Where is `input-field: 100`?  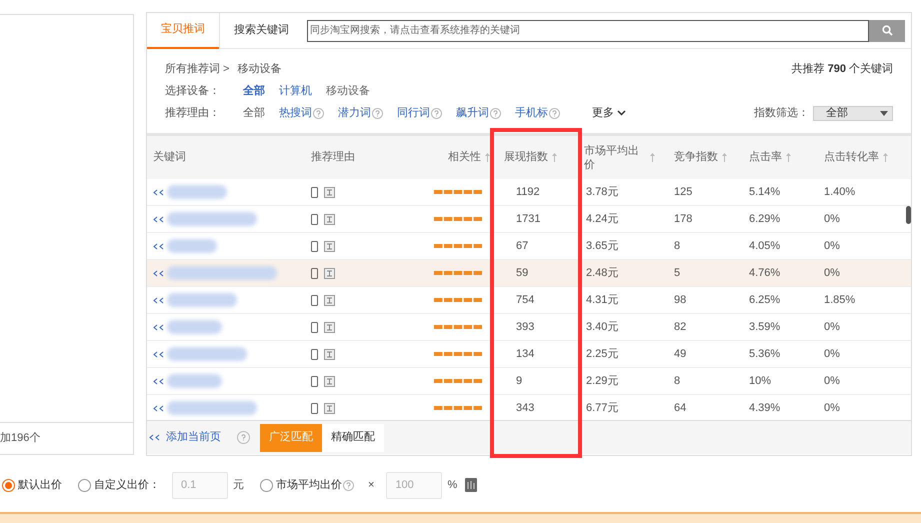 input-field: 100 is located at coordinates (414, 485).